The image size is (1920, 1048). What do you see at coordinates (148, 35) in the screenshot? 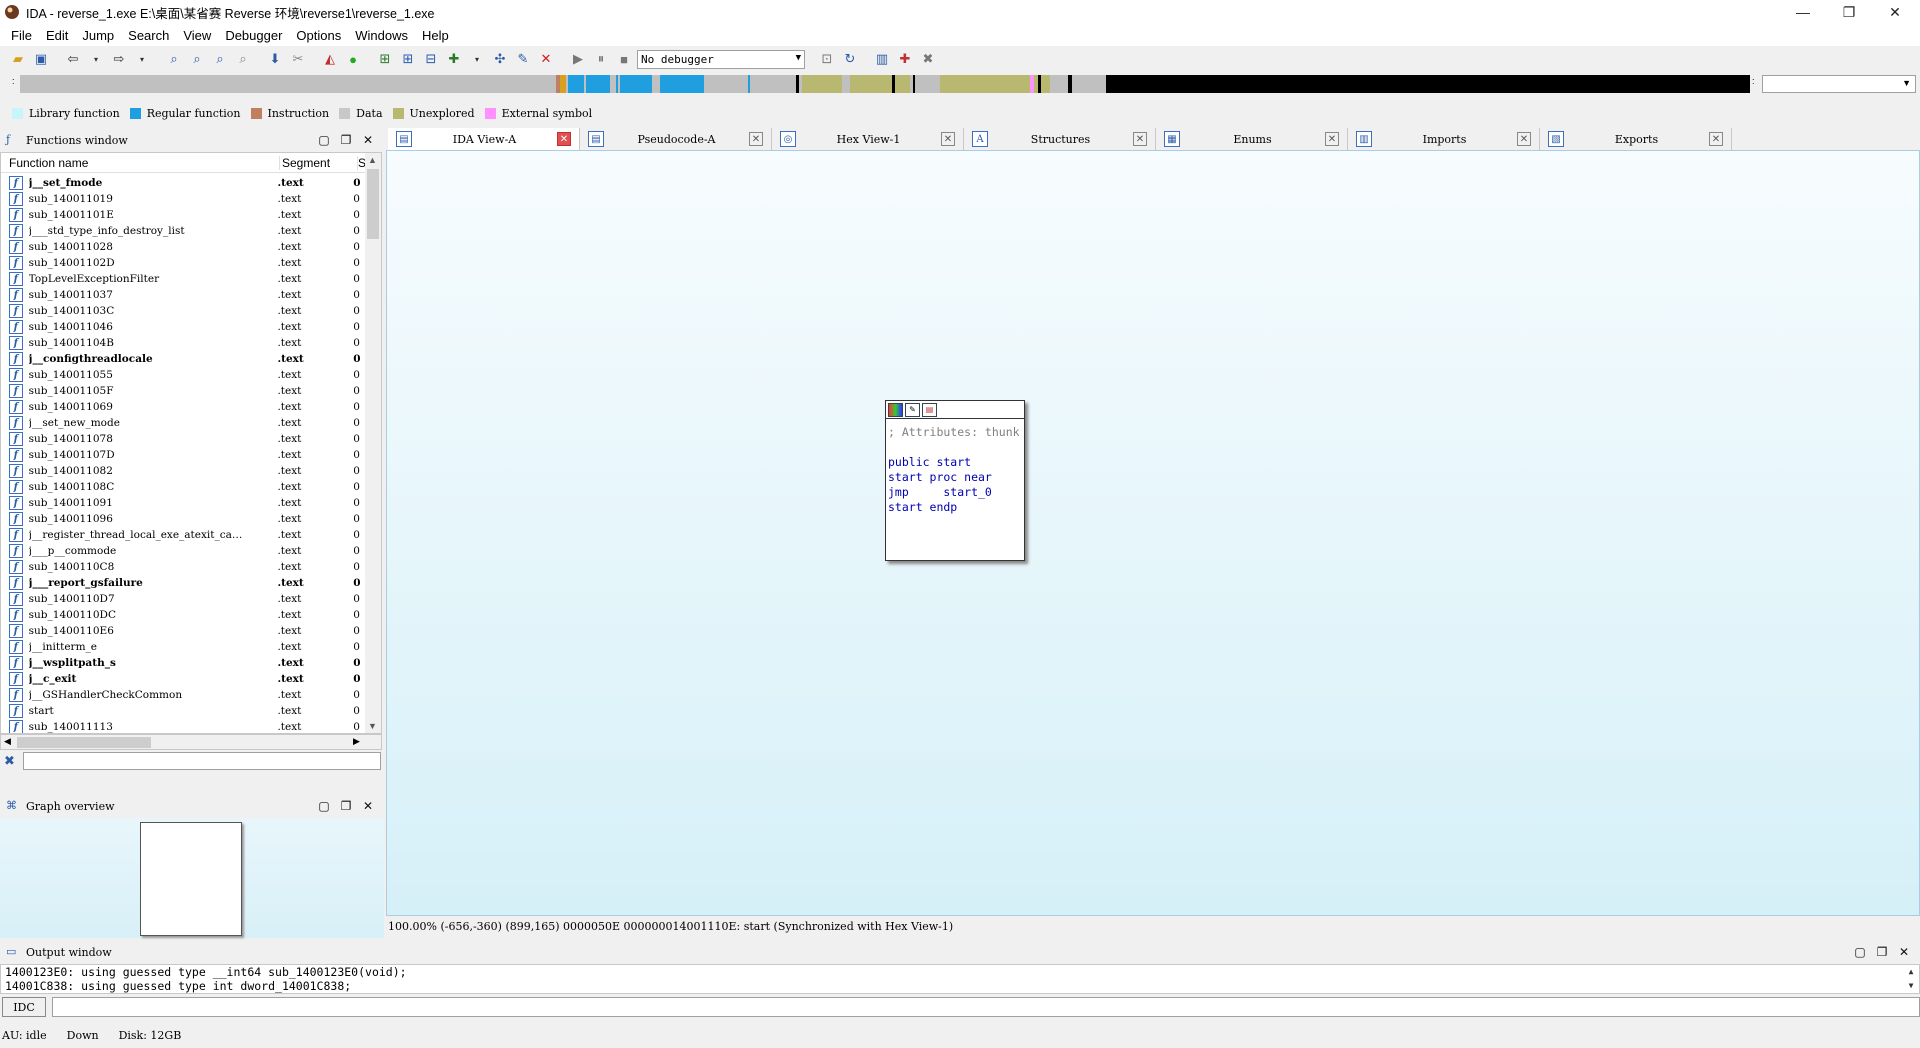
I see `menu-search: Search` at bounding box center [148, 35].